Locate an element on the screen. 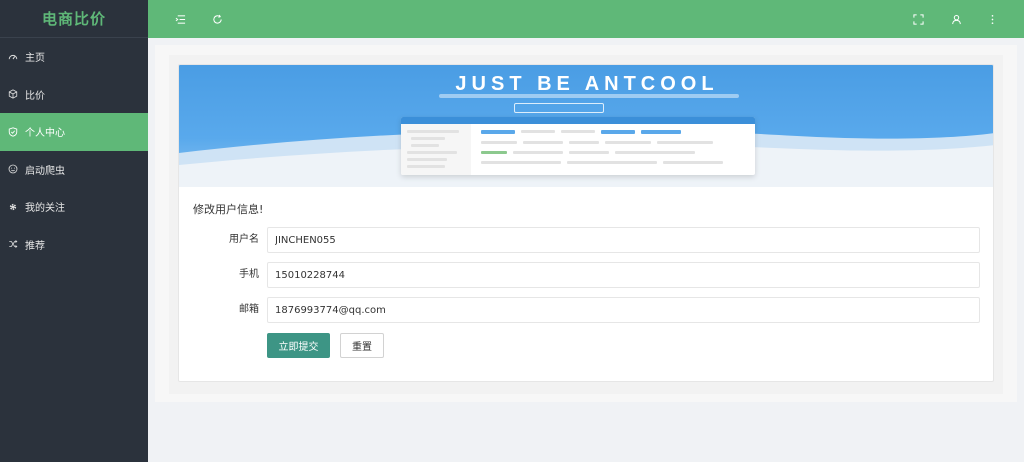  form-title: 修改用户信息! is located at coordinates (228, 209).